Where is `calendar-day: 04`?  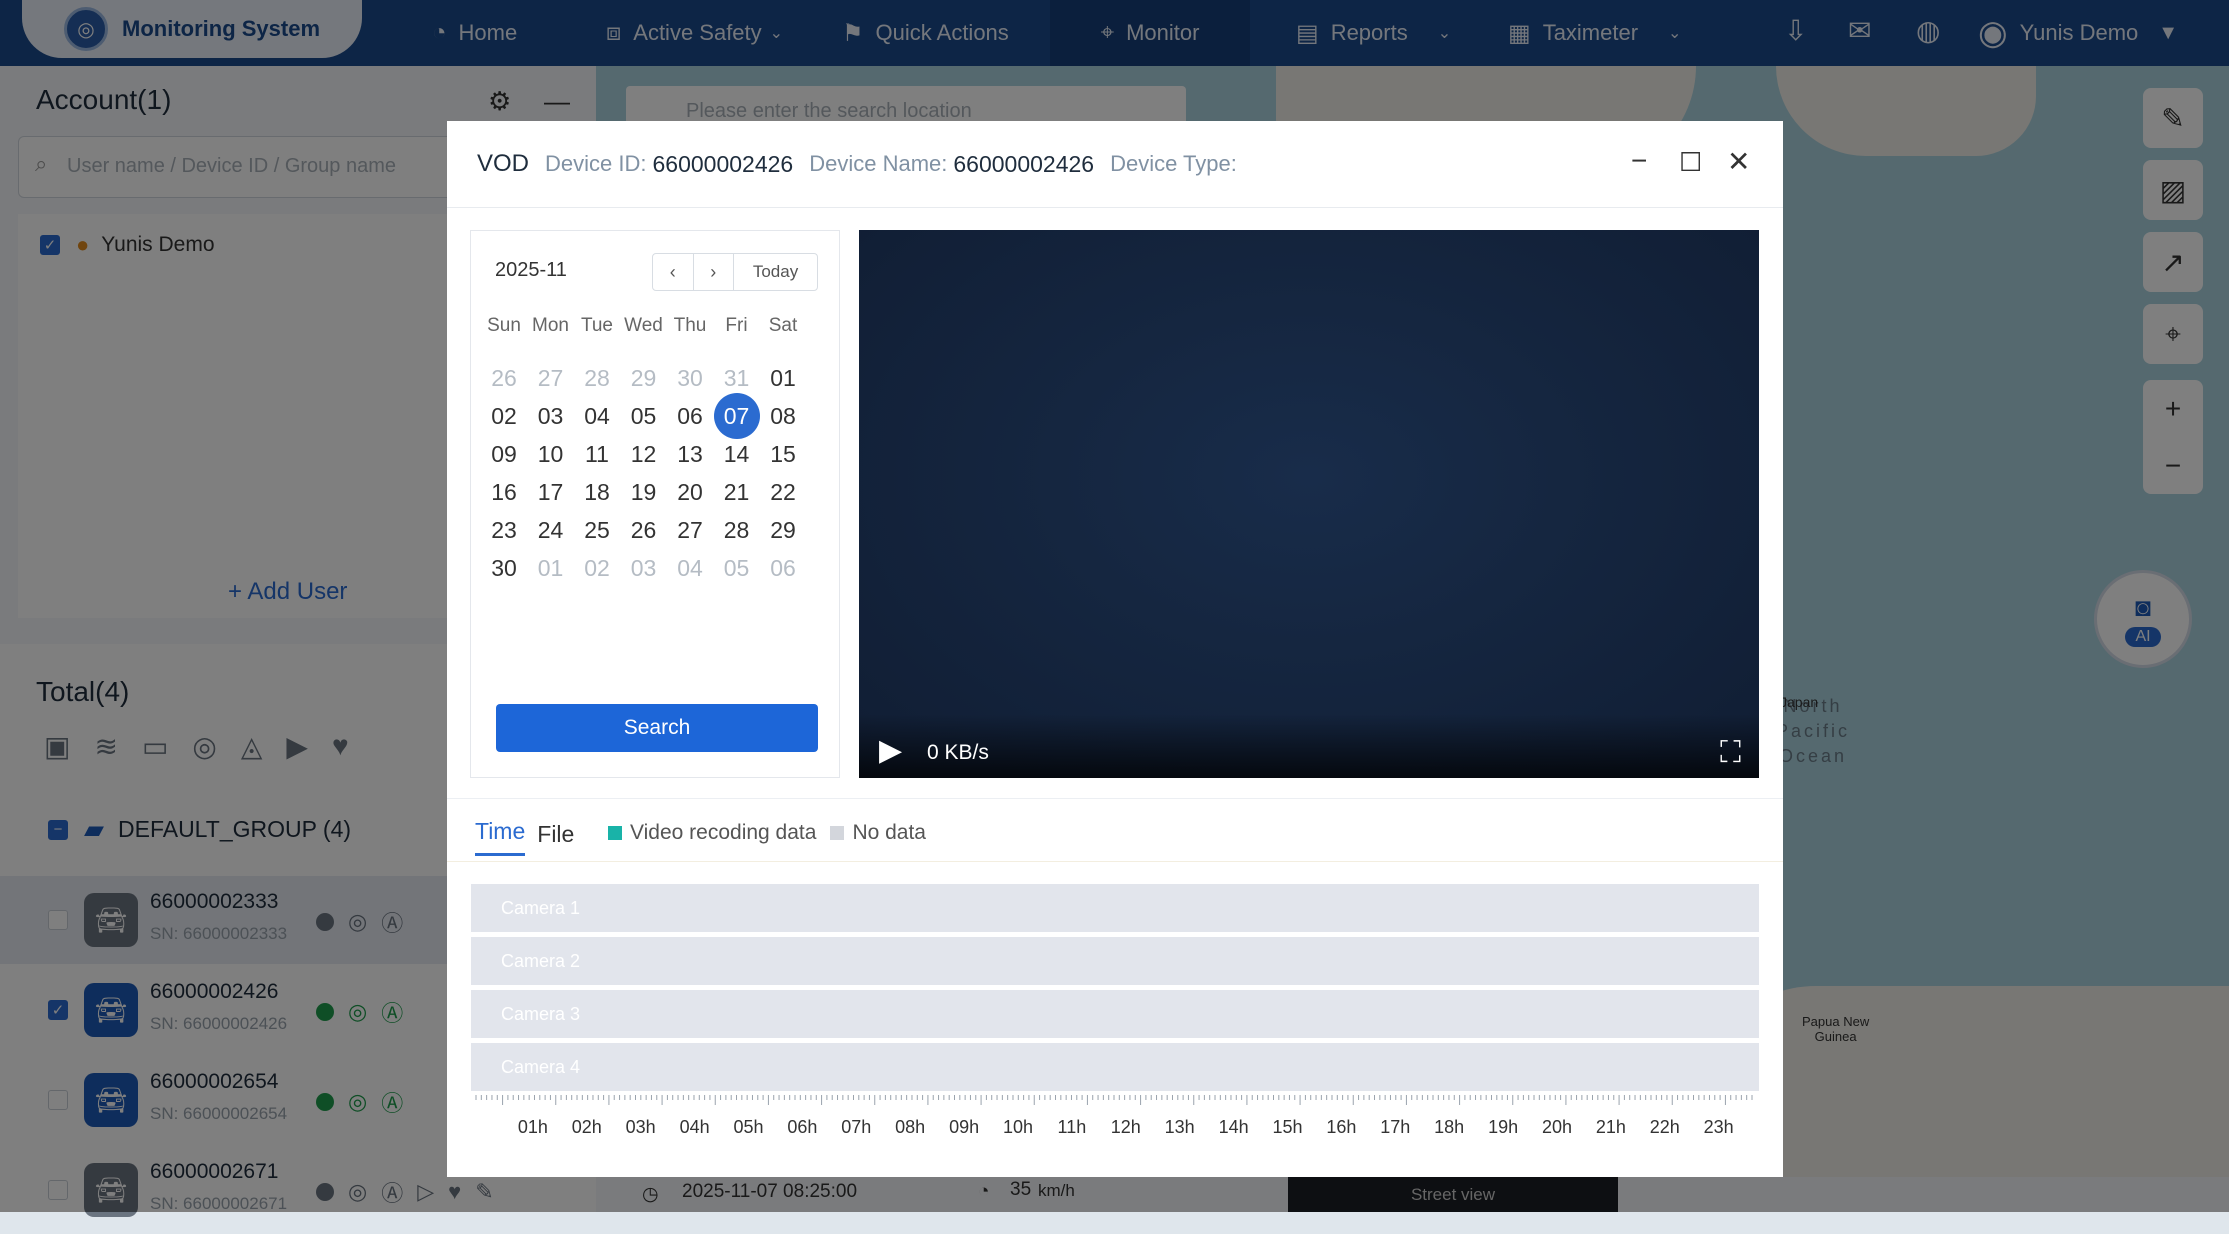 calendar-day: 04 is located at coordinates (690, 568).